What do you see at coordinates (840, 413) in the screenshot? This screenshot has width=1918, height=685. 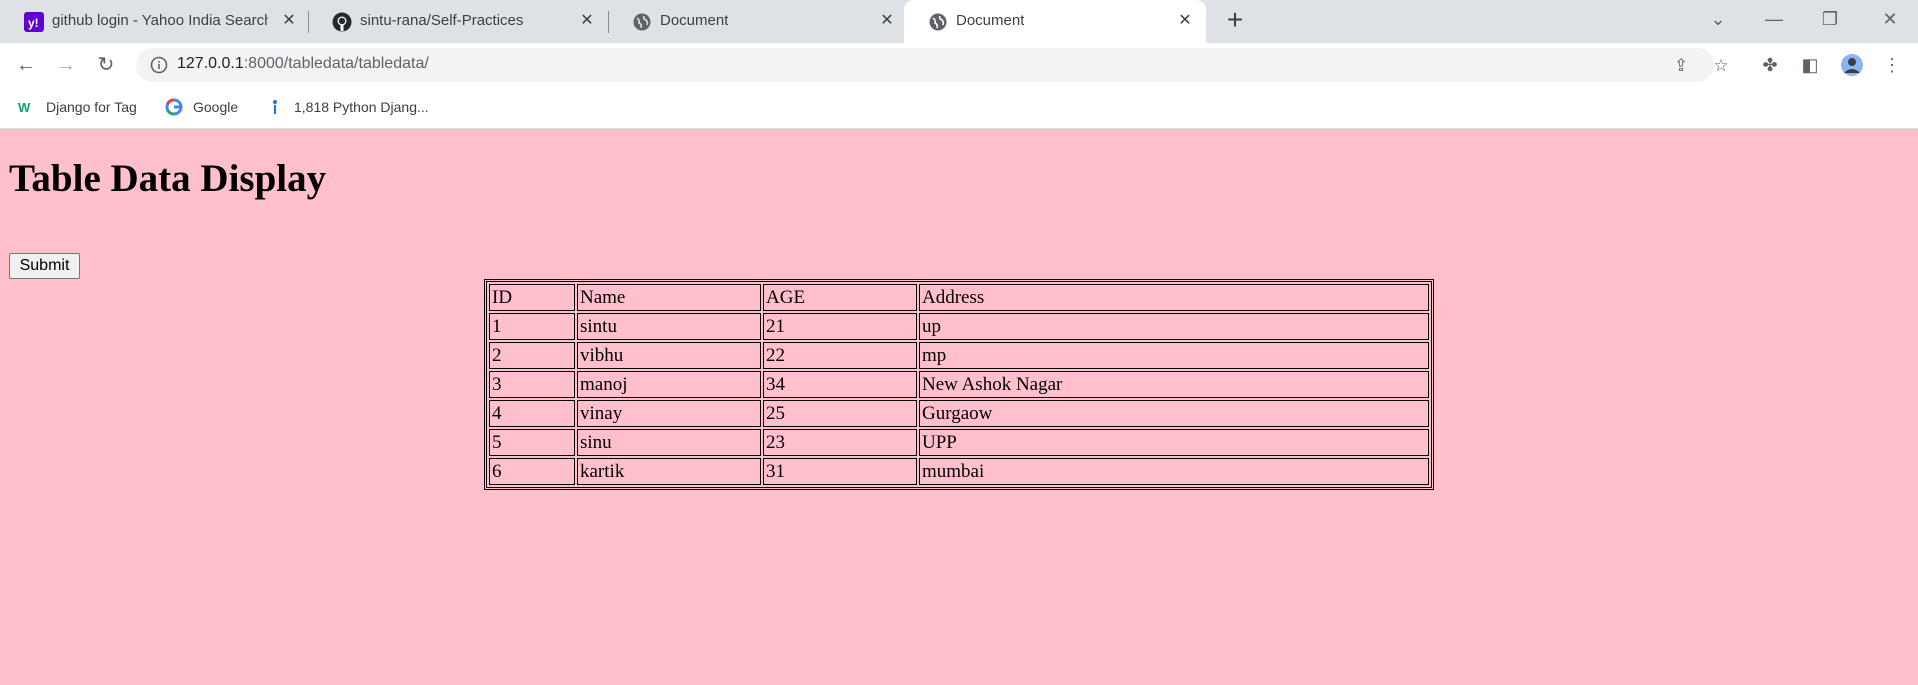 I see `cell-age: 25` at bounding box center [840, 413].